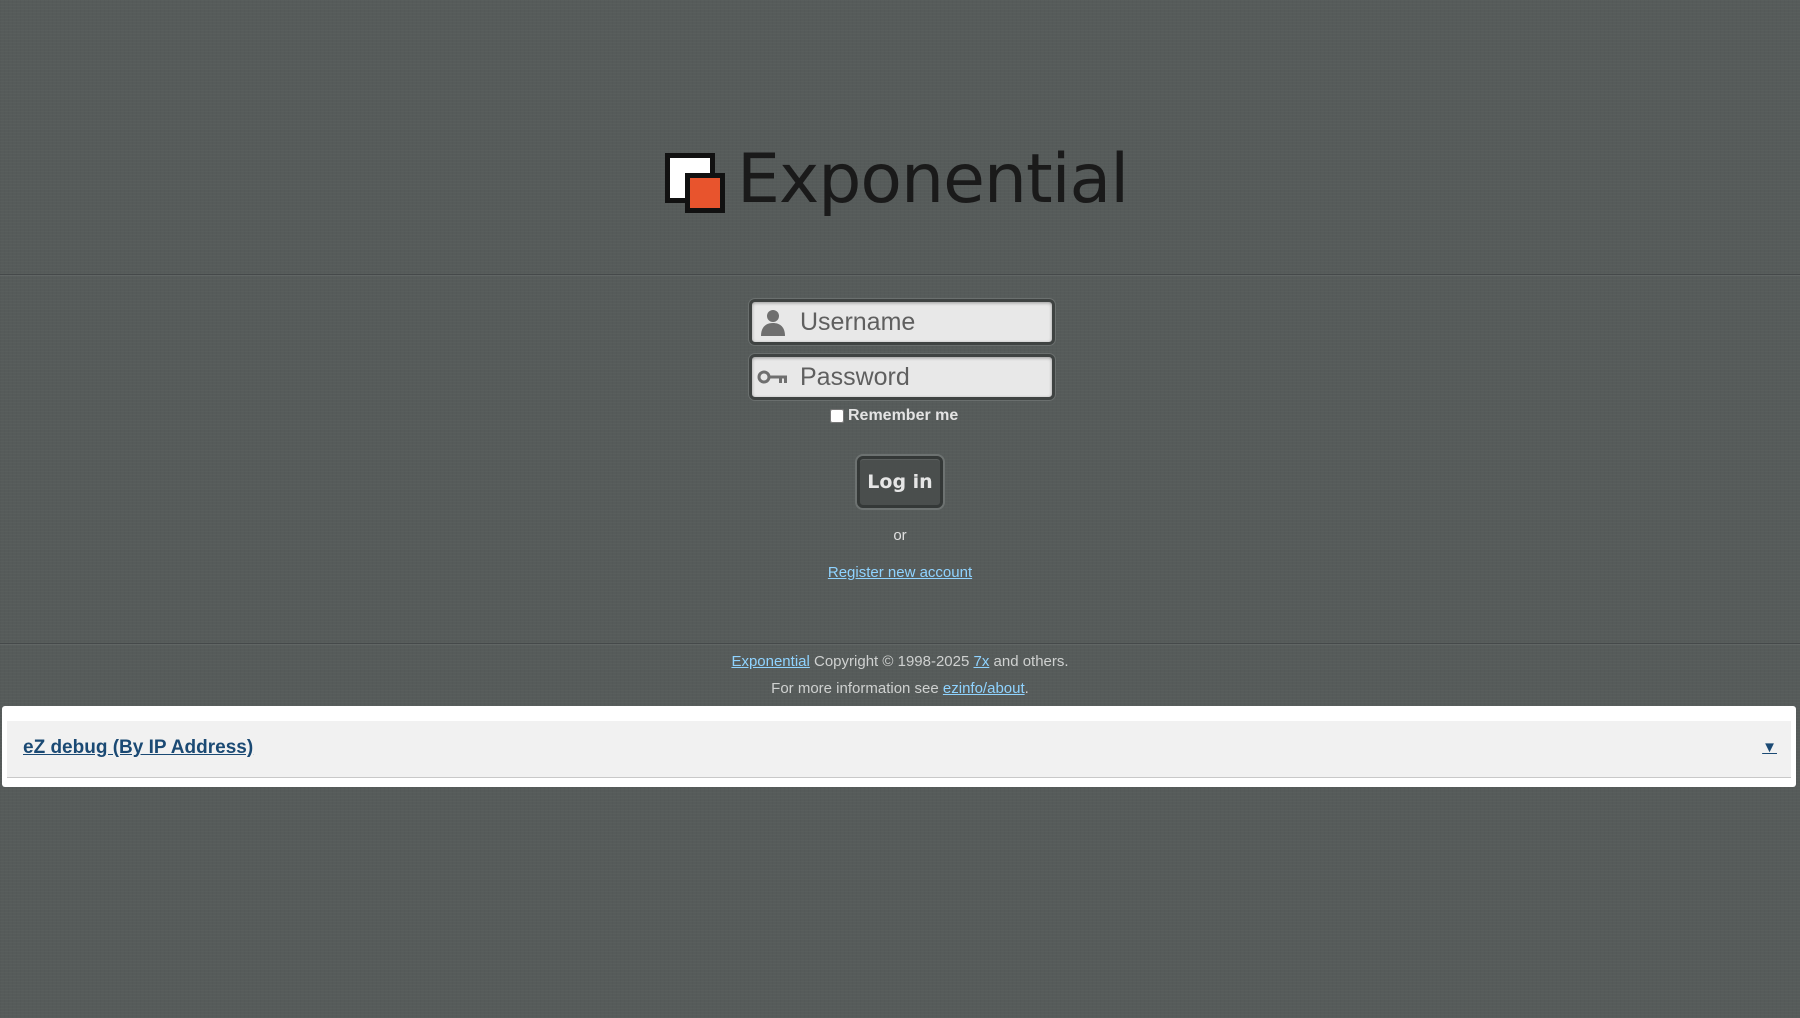 Image resolution: width=1800 pixels, height=1018 pixels. What do you see at coordinates (694, 181) in the screenshot?
I see `logo-mark-icon` at bounding box center [694, 181].